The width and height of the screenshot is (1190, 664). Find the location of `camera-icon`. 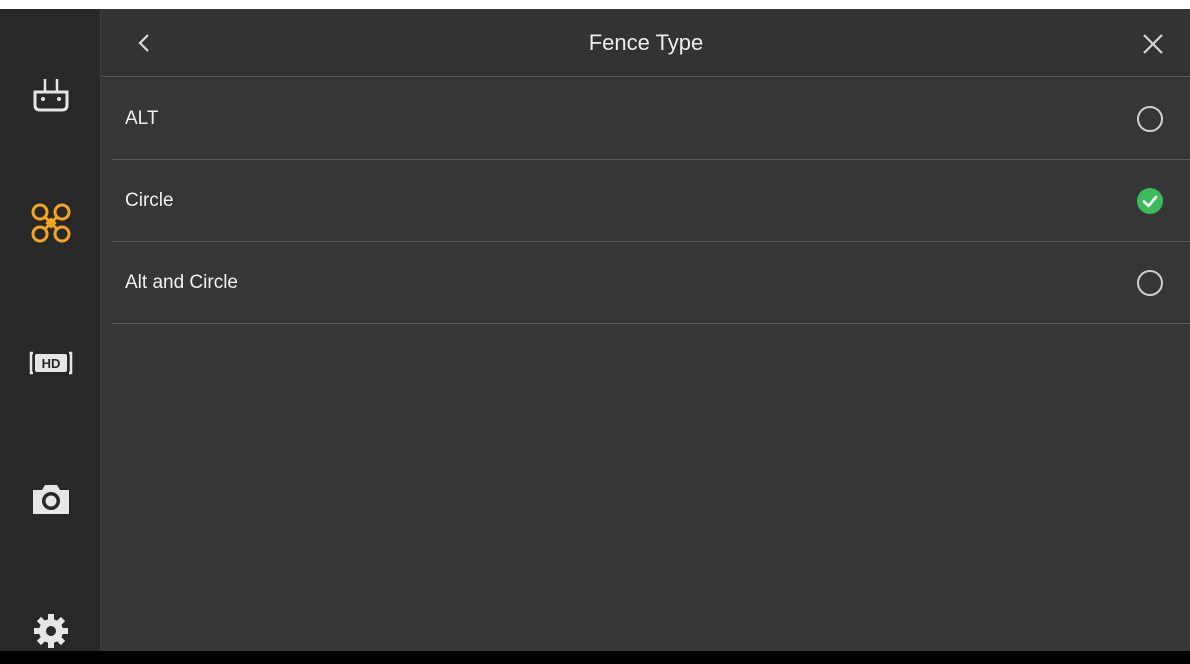

camera-icon is located at coordinates (50, 499).